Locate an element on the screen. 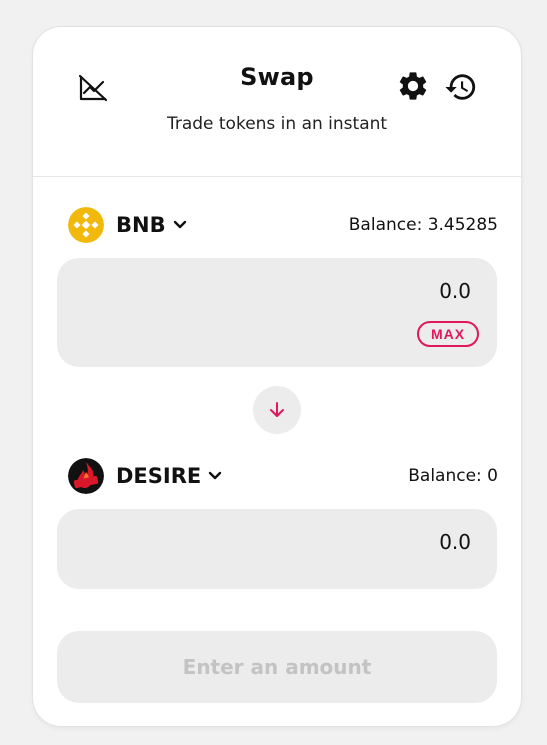  to-token-select: DESIRE is located at coordinates (145, 476).